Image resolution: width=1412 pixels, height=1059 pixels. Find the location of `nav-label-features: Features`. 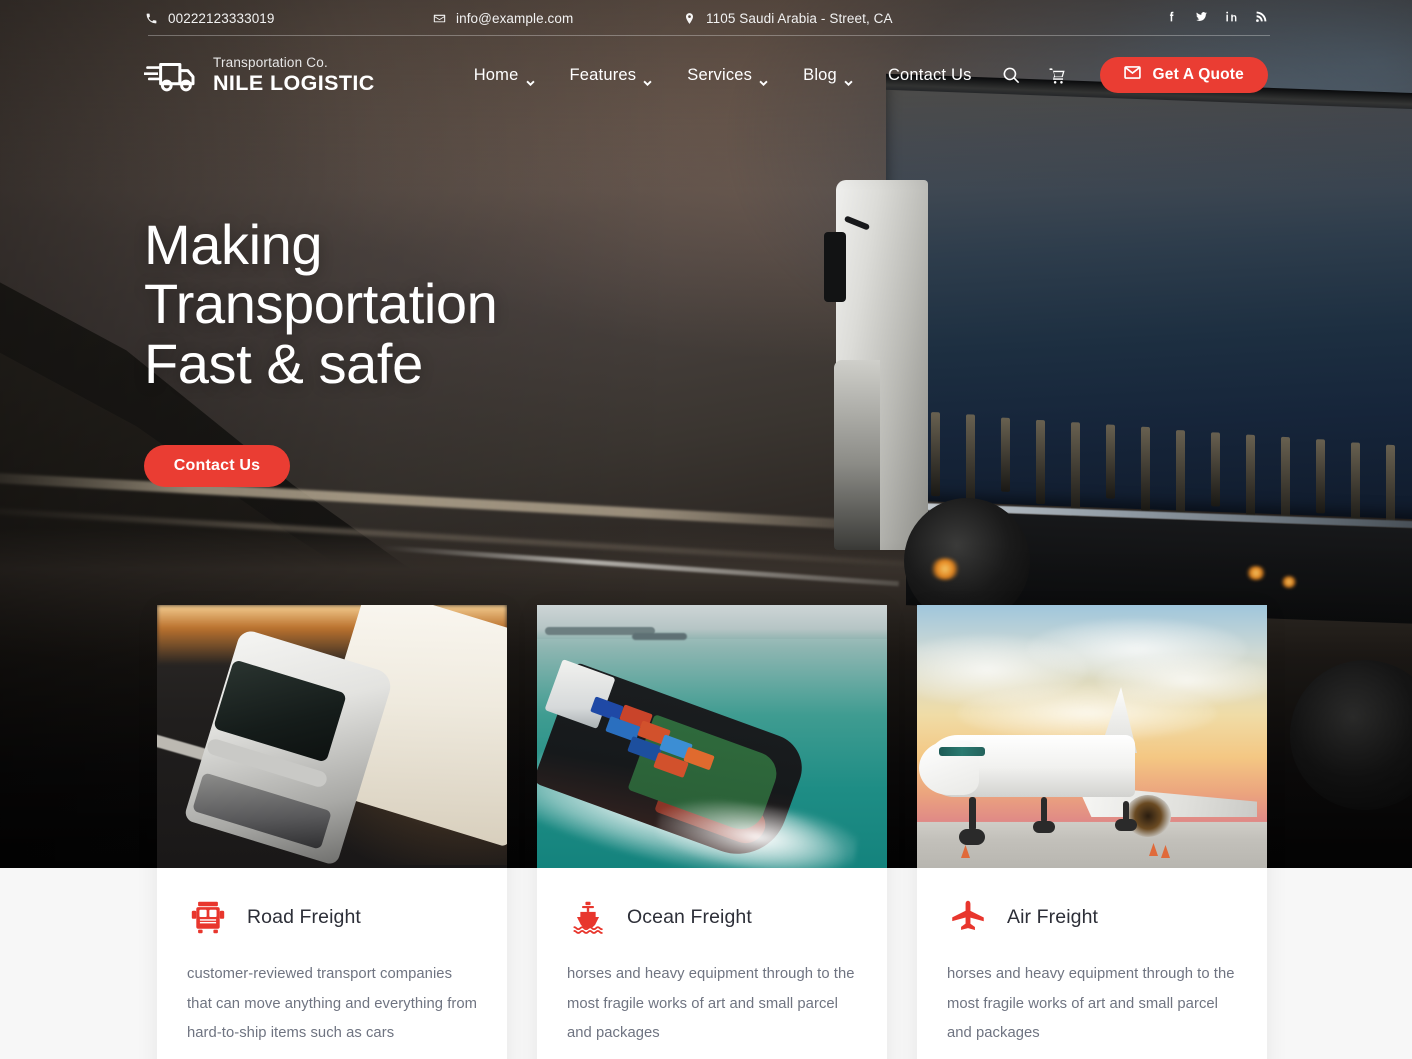

nav-label-features: Features is located at coordinates (603, 74).